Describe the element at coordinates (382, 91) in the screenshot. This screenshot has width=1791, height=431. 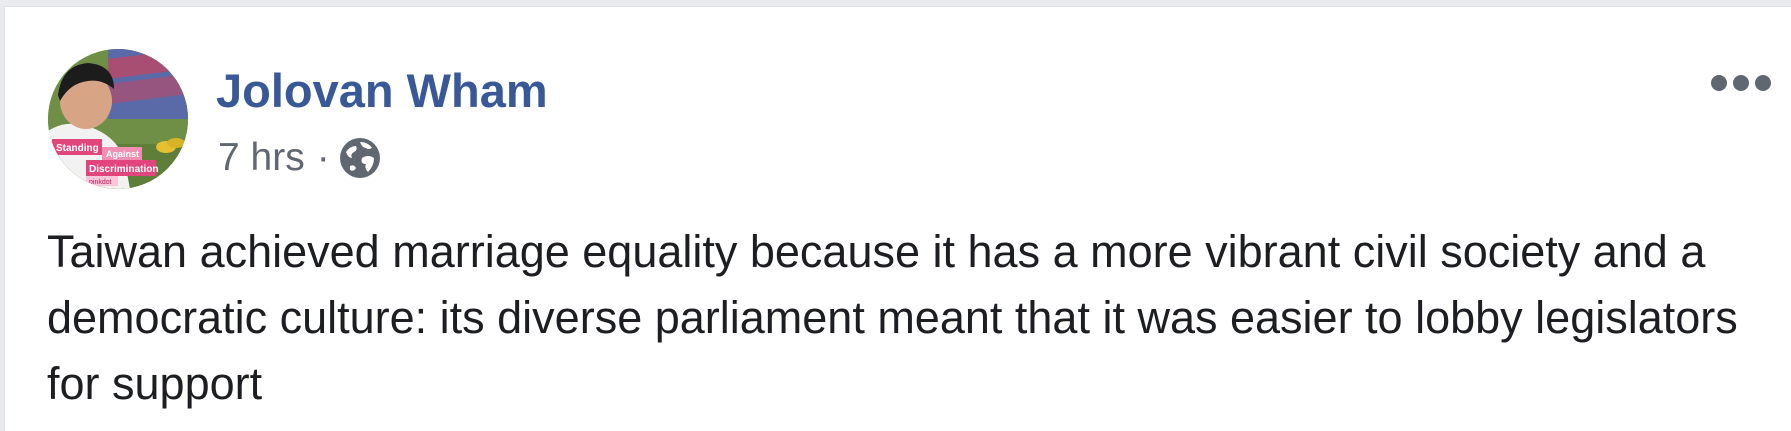
I see `author-name: Jolovan Wham` at that location.